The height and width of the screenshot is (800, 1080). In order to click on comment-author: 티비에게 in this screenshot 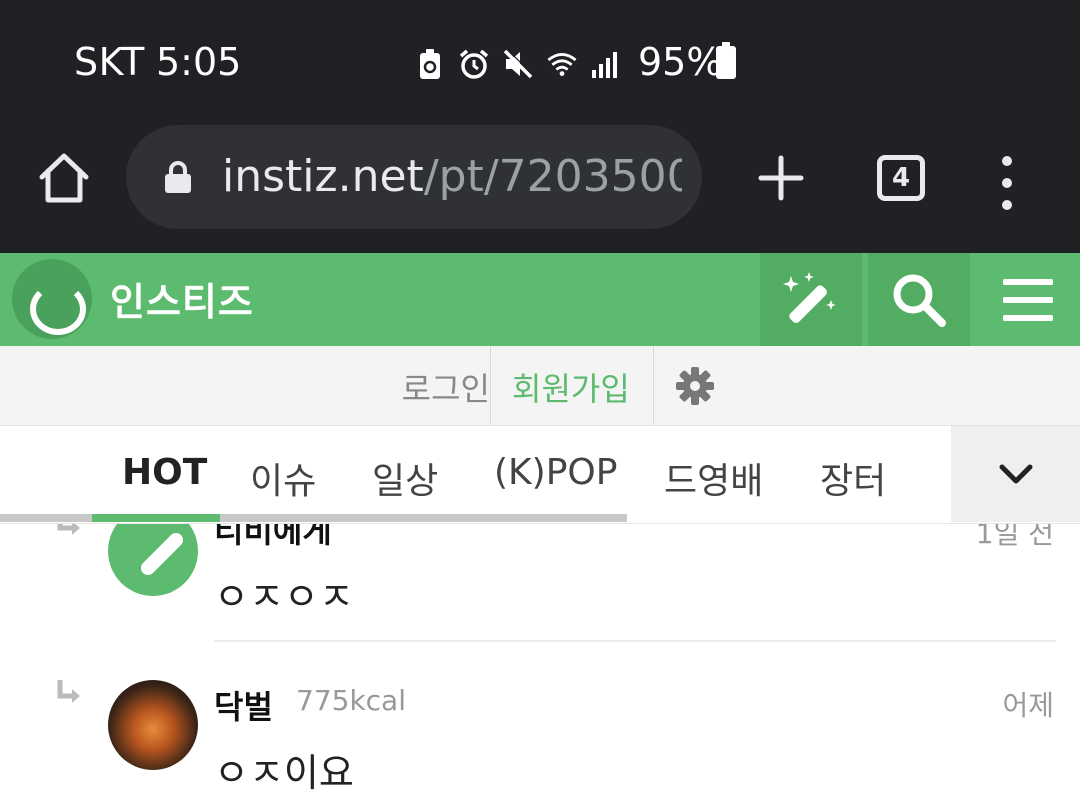, I will do `click(273, 538)`.